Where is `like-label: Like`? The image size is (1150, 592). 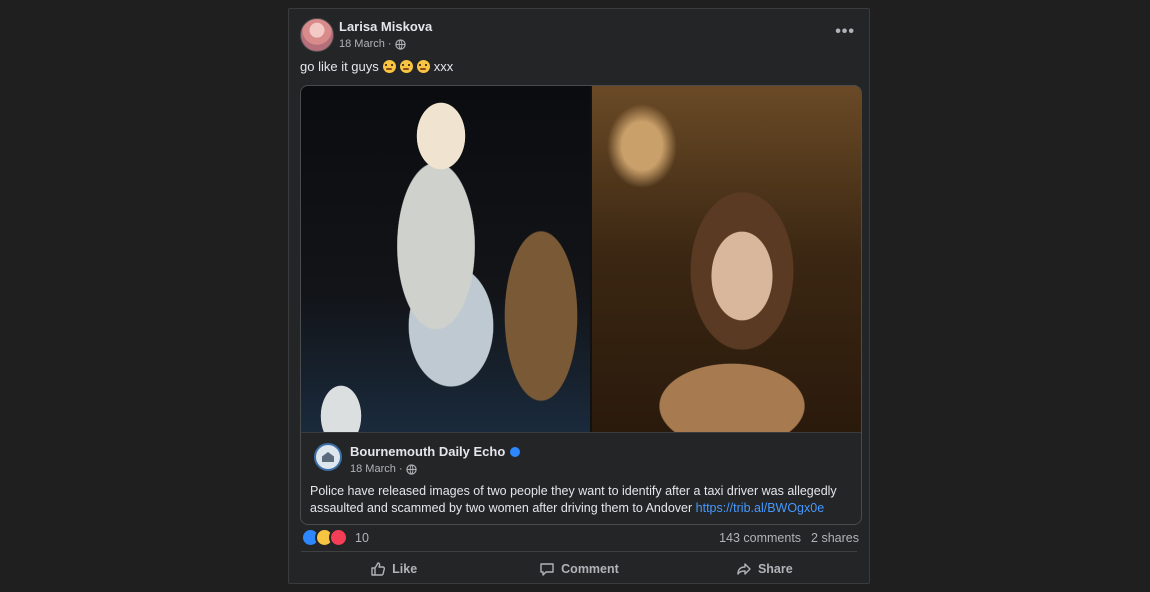 like-label: Like is located at coordinates (405, 569).